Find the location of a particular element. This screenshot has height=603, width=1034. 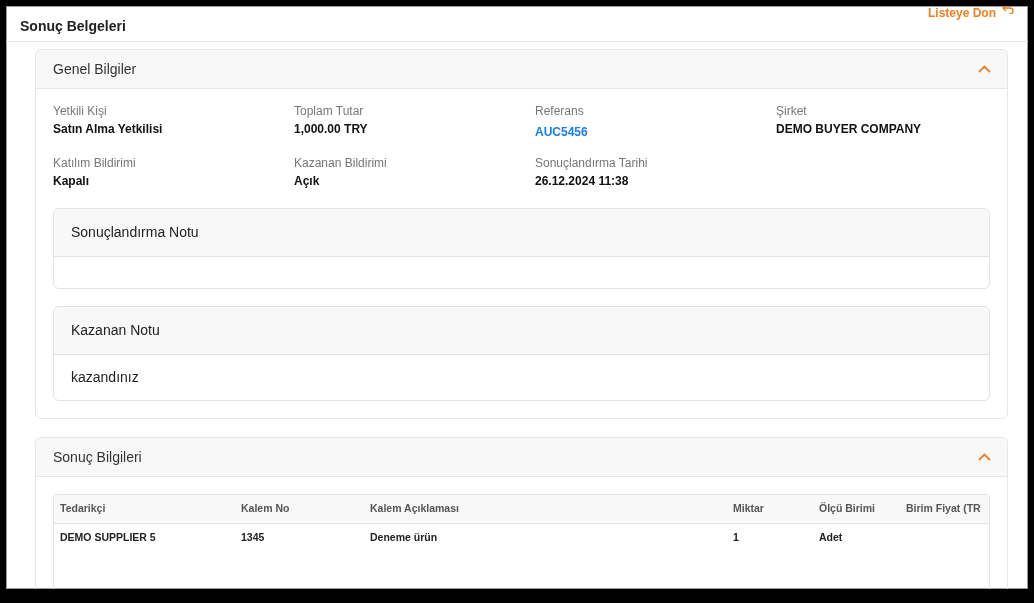

field-label: Referans is located at coordinates (560, 111).